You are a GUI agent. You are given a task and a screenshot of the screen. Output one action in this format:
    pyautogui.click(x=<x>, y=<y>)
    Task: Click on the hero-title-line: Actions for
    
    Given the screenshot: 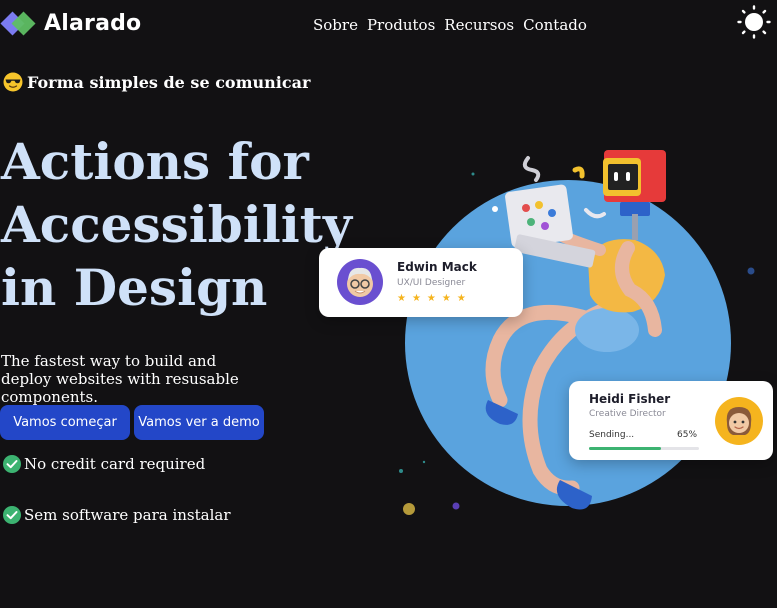 What is the action you would take?
    pyautogui.click(x=155, y=161)
    